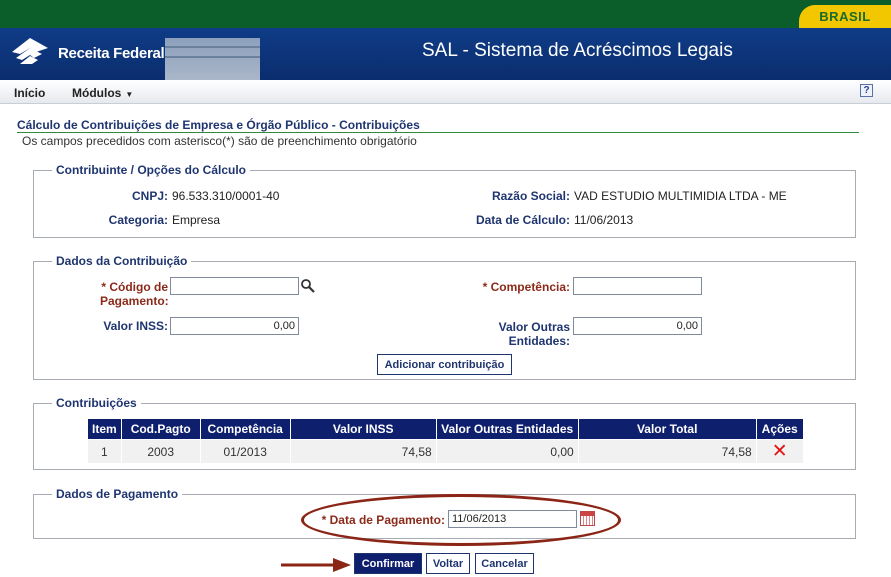  What do you see at coordinates (461, 520) in the screenshot?
I see `highlight-ellipse` at bounding box center [461, 520].